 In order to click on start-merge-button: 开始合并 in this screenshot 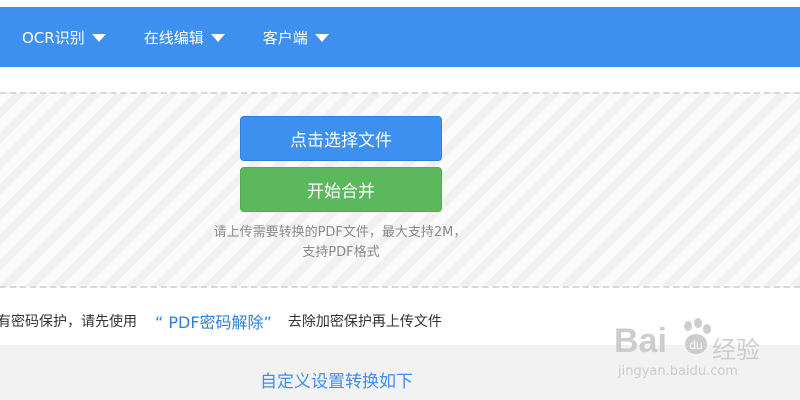, I will do `click(341, 189)`.